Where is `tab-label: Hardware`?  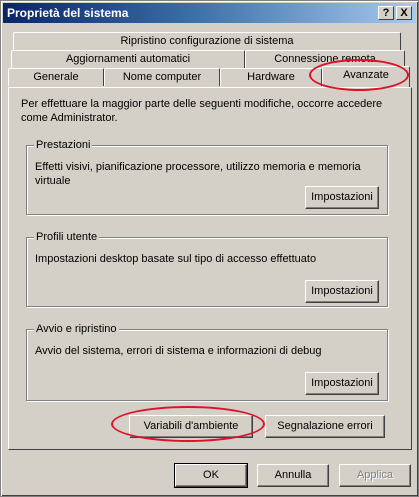
tab-label: Hardware is located at coordinates (271, 77).